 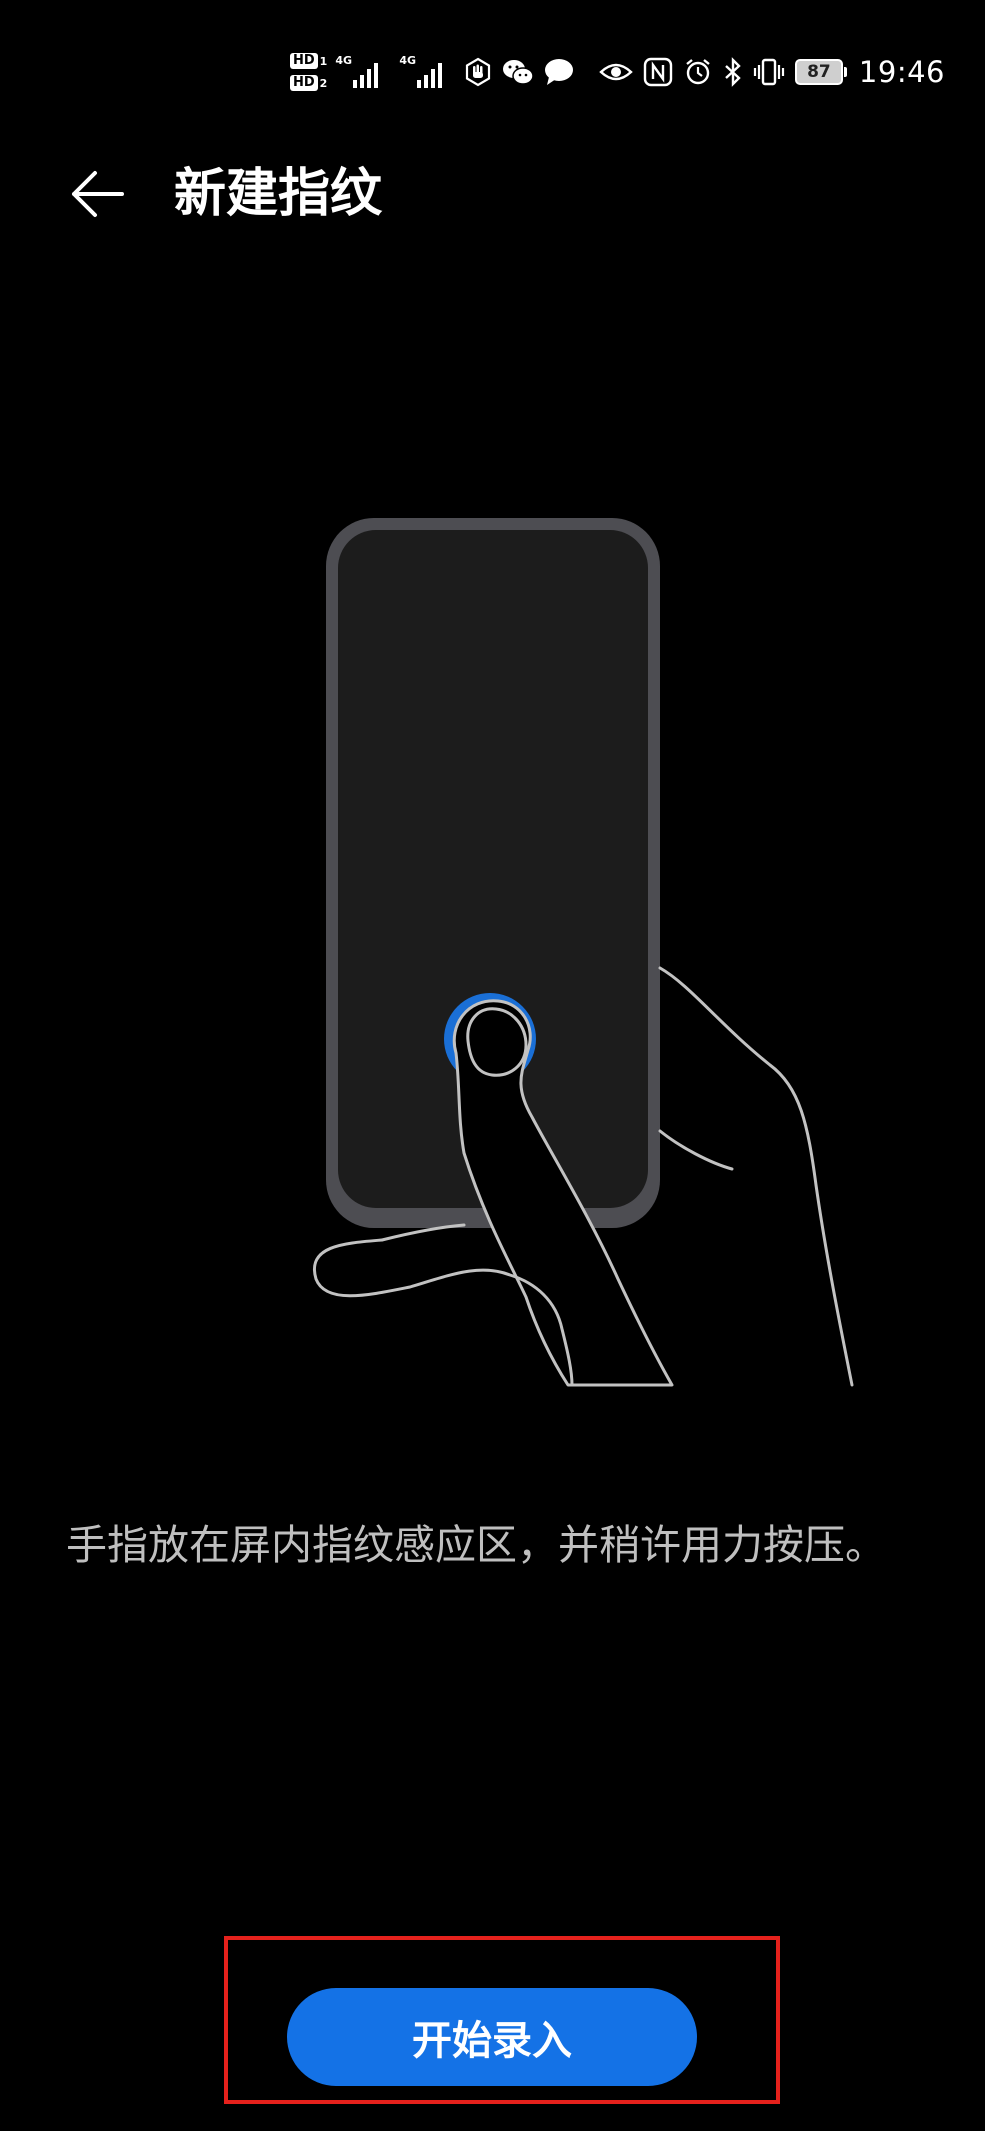 I want to click on volte-badges: HD 1 HD 2, so click(x=308, y=72).